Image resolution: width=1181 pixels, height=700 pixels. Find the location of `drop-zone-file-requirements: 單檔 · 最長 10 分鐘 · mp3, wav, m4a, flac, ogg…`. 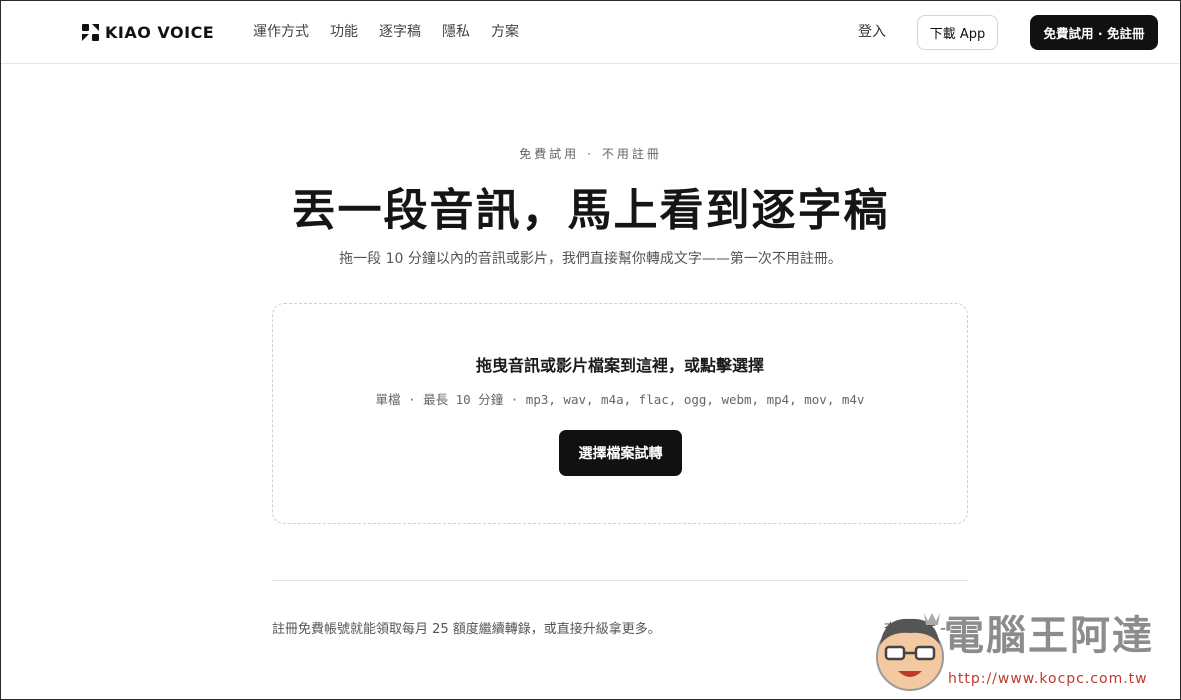

drop-zone-file-requirements: 單檔 · 最長 10 分鐘 · mp3, wav, m4a, flac, ogg… is located at coordinates (620, 399).